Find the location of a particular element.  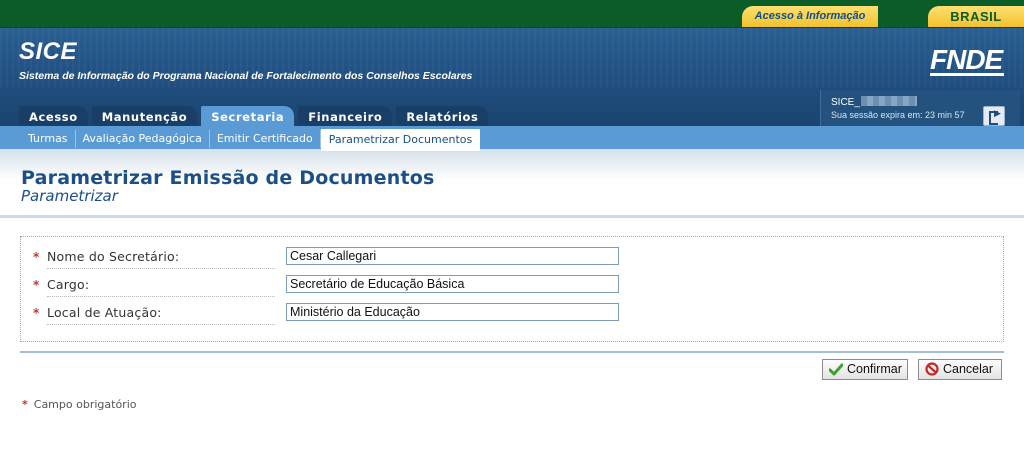

subtab-parametrizar-documentos: Parametrizar Documentos is located at coordinates (400, 140).